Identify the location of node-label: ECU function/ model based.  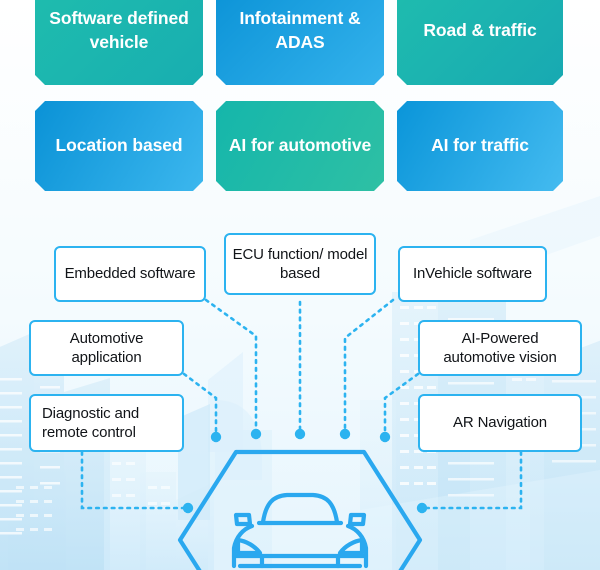
(300, 264).